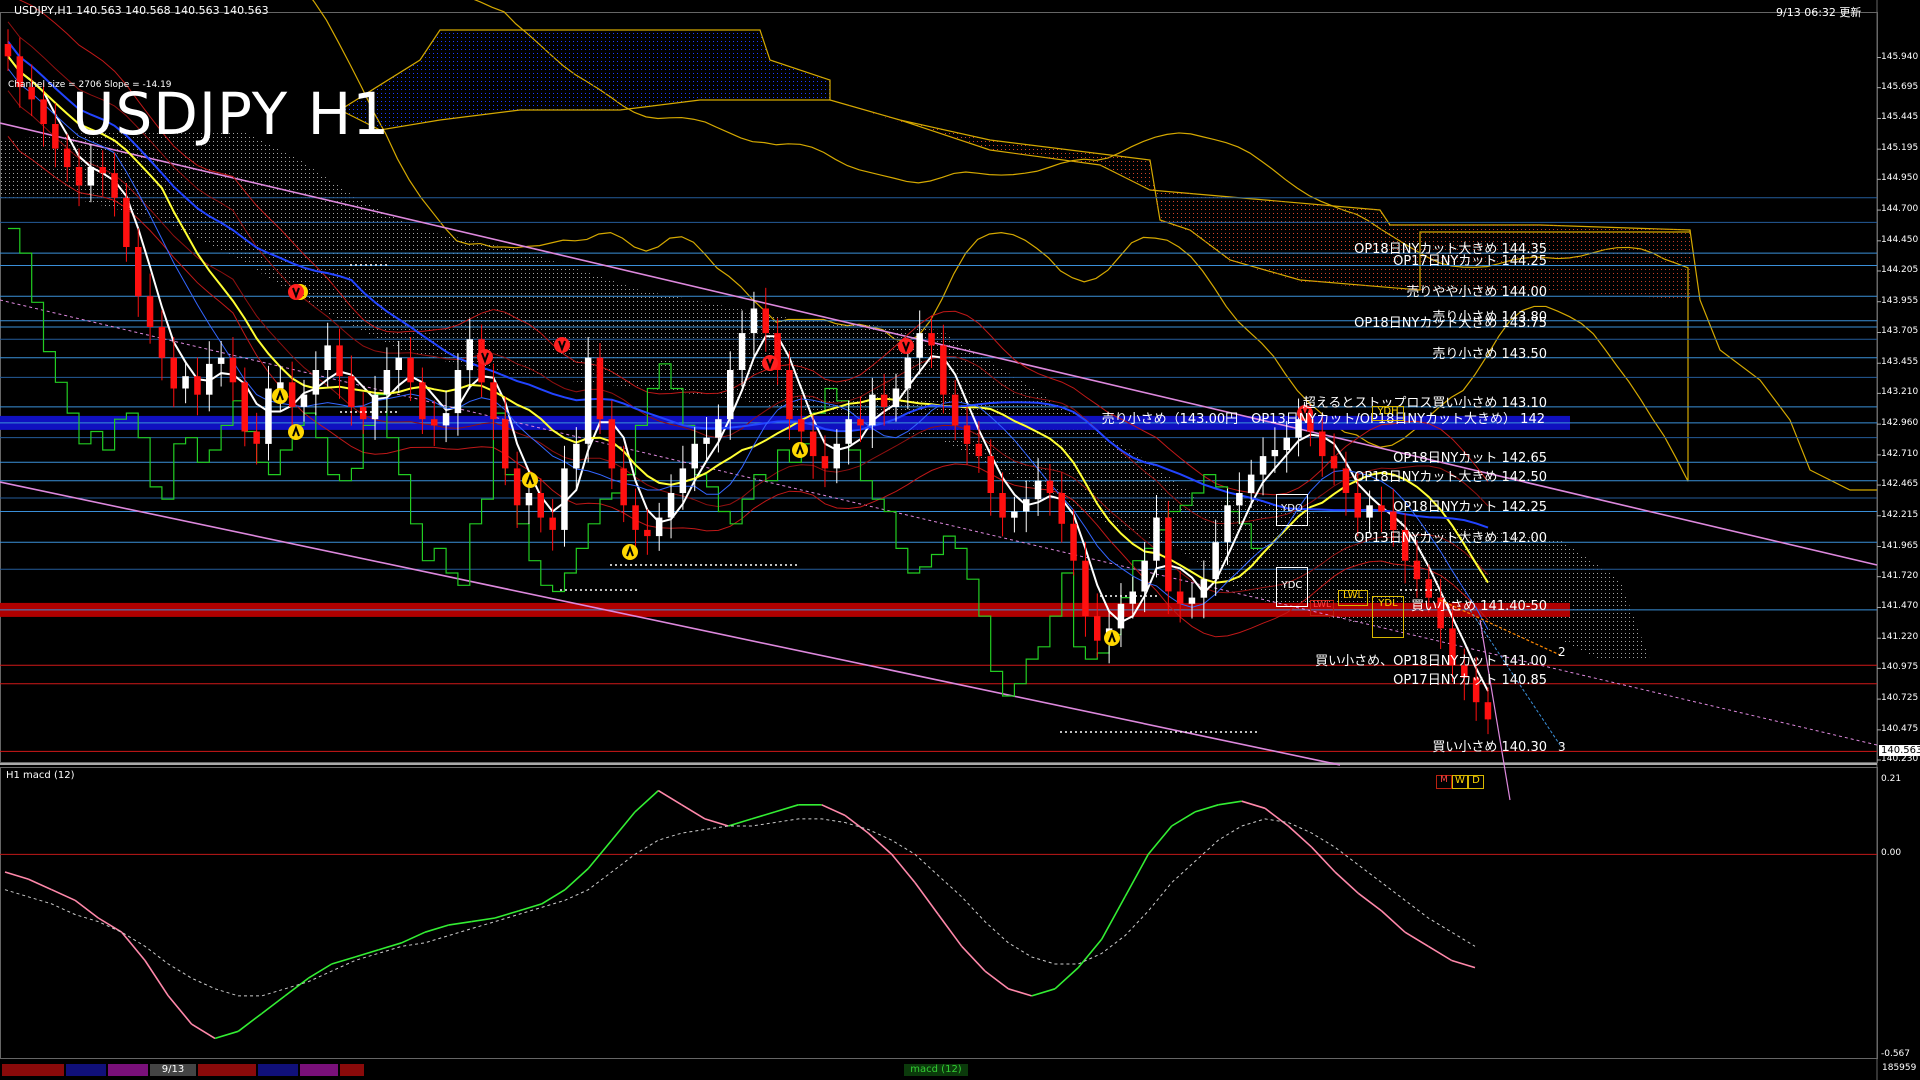 The image size is (1920, 1080). What do you see at coordinates (1900, 545) in the screenshot?
I see `price-tick-16: 141.965` at bounding box center [1900, 545].